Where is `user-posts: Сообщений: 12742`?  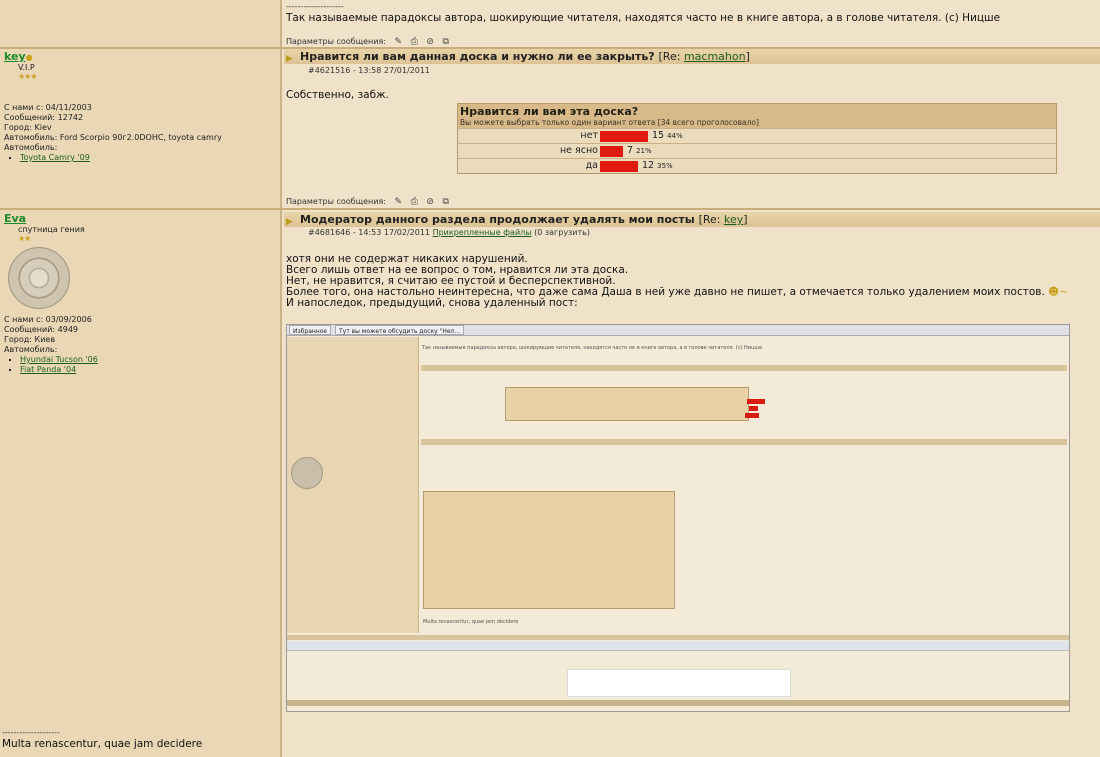 user-posts: Сообщений: 12742 is located at coordinates (44, 117).